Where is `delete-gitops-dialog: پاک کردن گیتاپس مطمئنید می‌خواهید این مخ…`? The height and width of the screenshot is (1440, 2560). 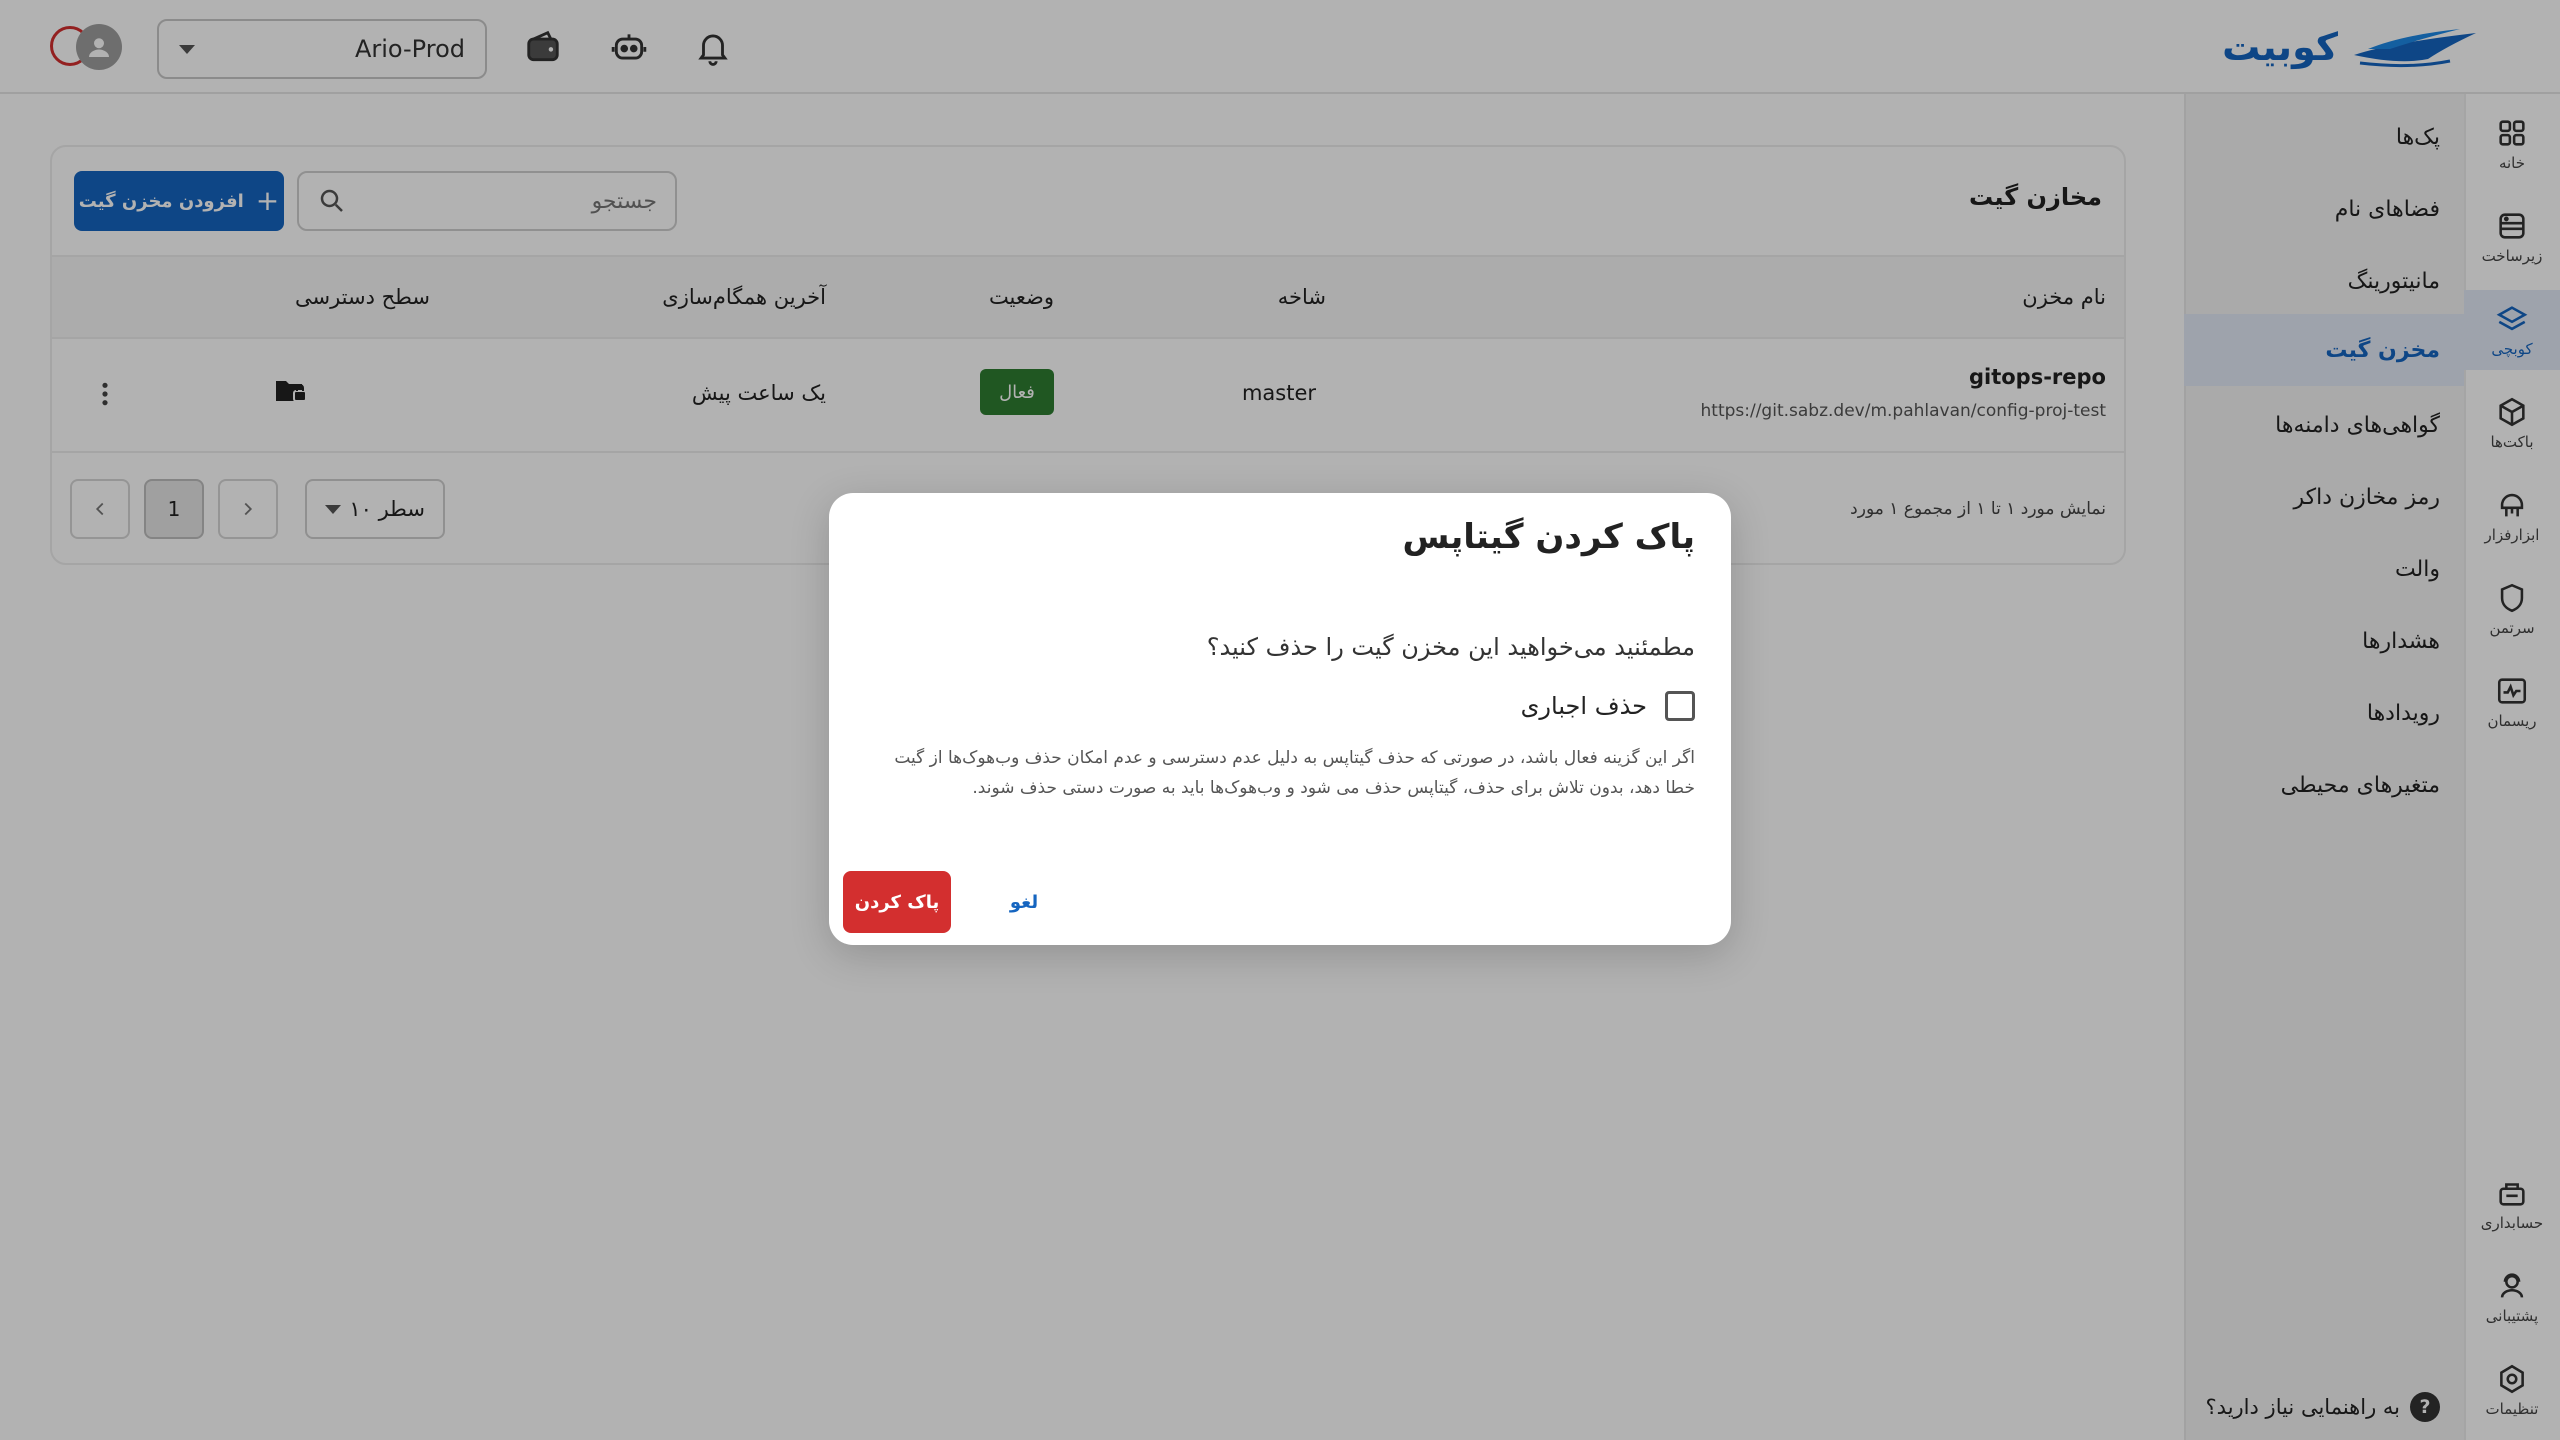
delete-gitops-dialog: پاک کردن گیتاپس مطمئنید می‌خواهید این مخ… is located at coordinates (1280, 719).